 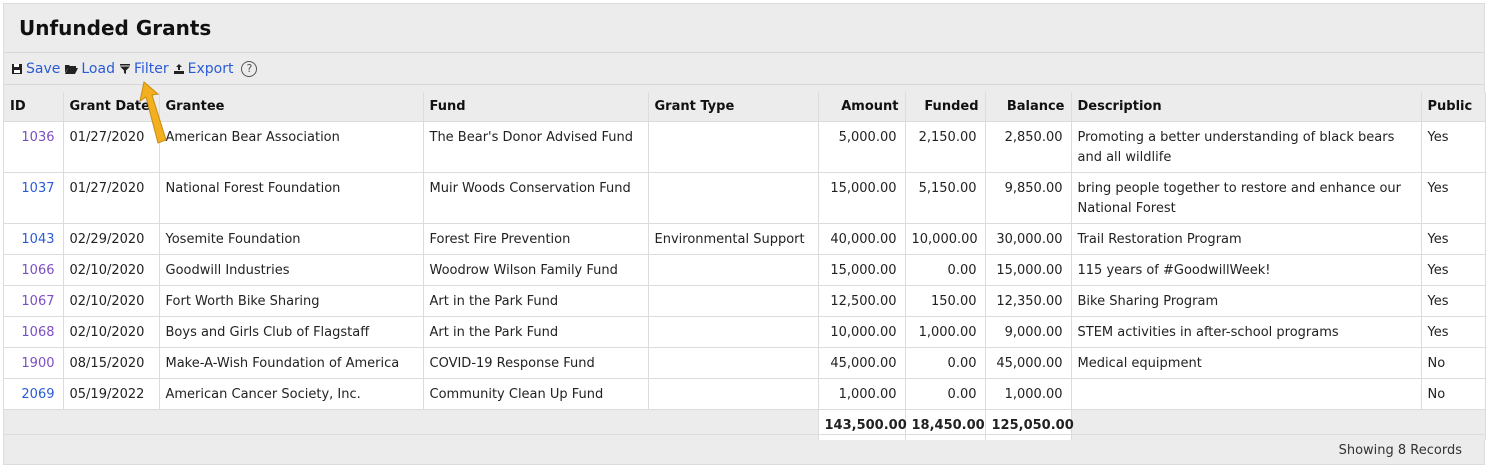 What do you see at coordinates (1028, 363) in the screenshot?
I see `balance-cell: 45,000.00` at bounding box center [1028, 363].